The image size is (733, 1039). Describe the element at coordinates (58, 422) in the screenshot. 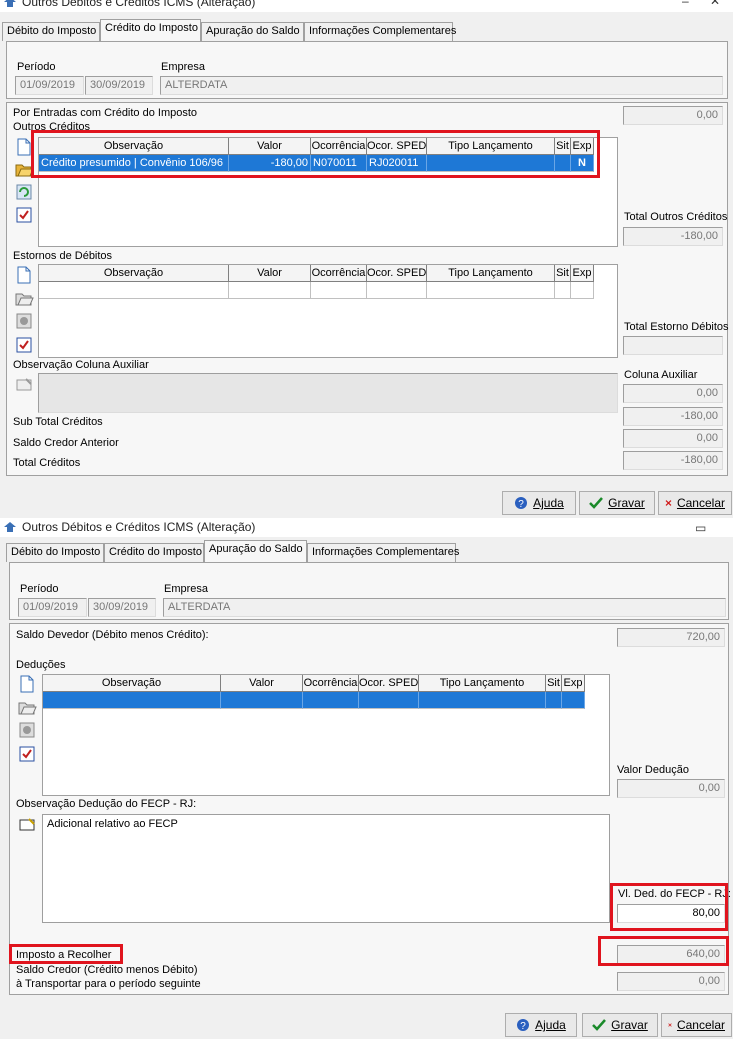

I see `subtotal-label: Sub Total Créditos` at that location.